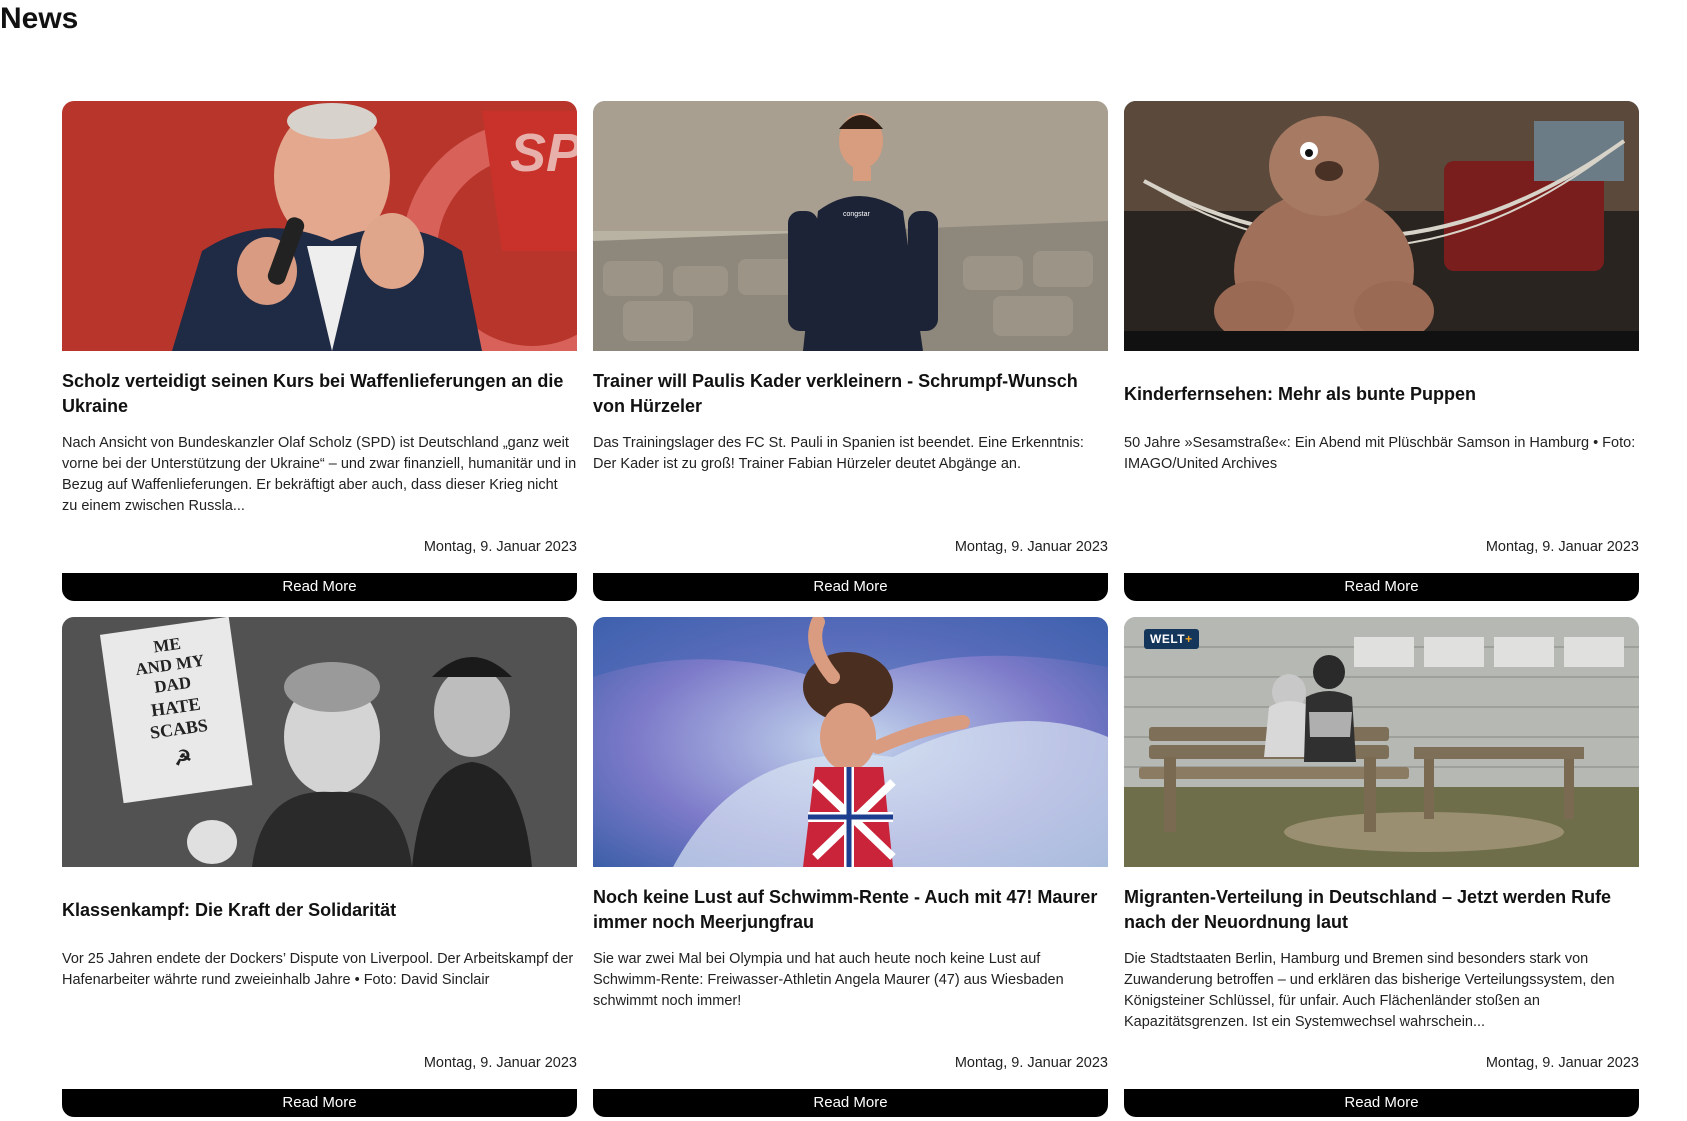  I want to click on news-title: Klassenkampf: Die Kraft der Solidarität, so click(319, 910).